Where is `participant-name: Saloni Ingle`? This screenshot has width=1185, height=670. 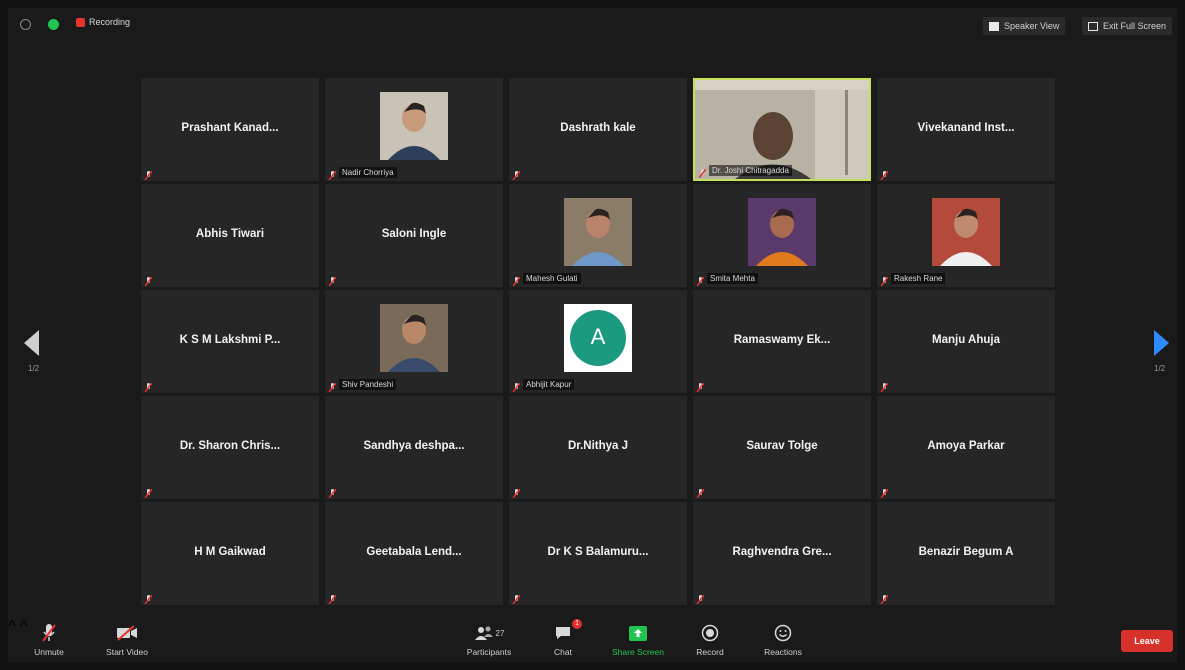
participant-name: Saloni Ingle is located at coordinates (414, 234).